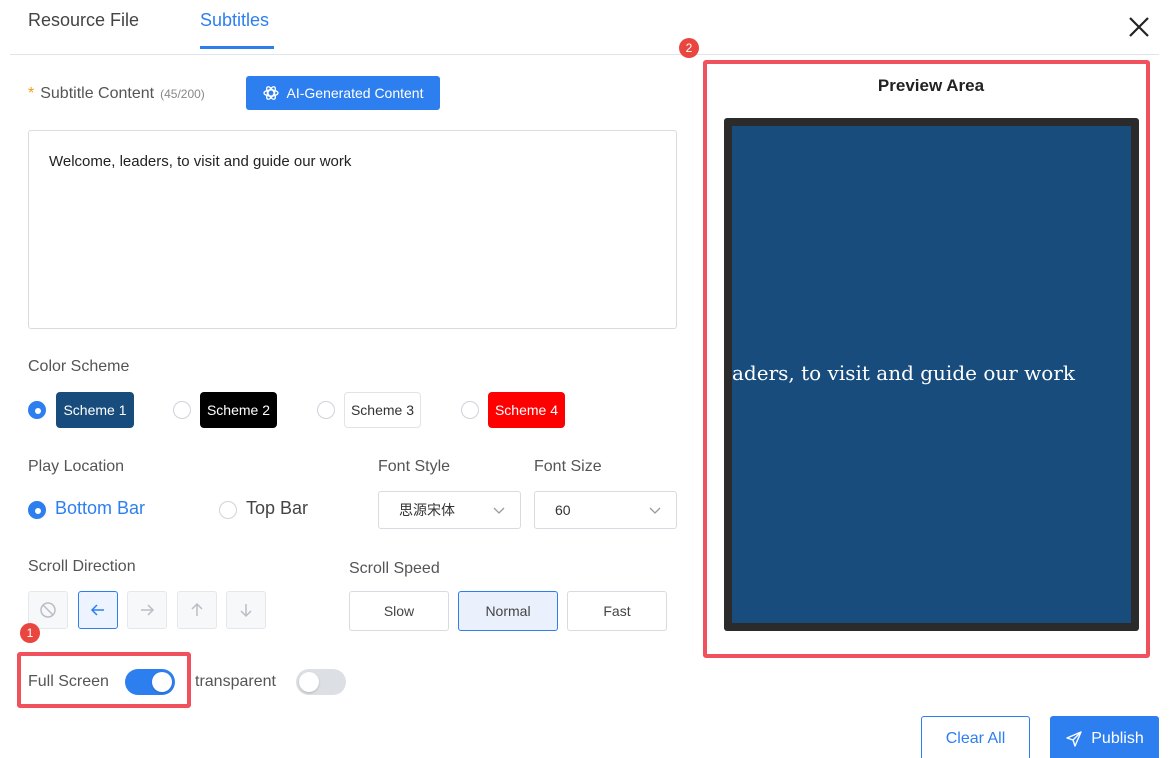  Describe the element at coordinates (394, 568) in the screenshot. I see `scroll-speed-label: Scroll Speed` at that location.